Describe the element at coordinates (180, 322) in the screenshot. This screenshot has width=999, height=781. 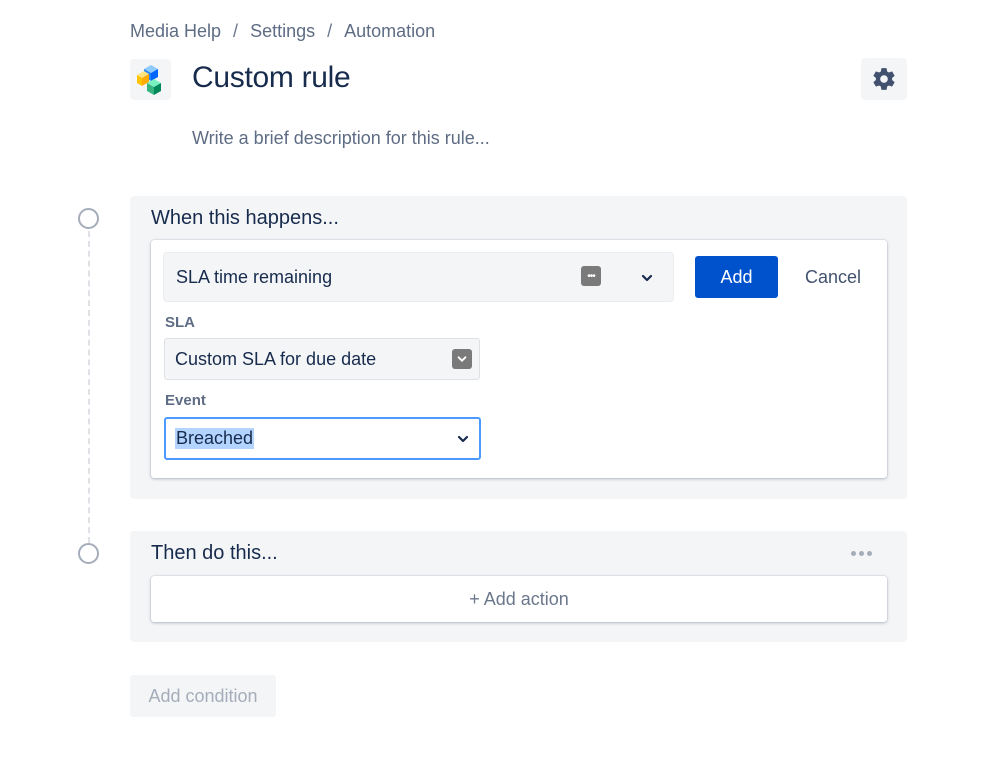
I see `sla-field-label: SLA` at that location.